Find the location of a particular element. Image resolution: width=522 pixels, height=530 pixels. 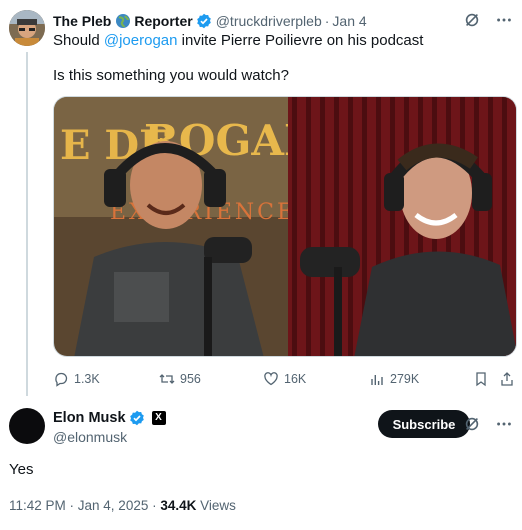

repost-count: 956 is located at coordinates (190, 379).